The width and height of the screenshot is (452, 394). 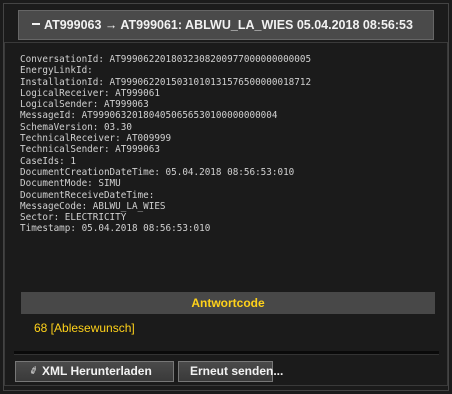 What do you see at coordinates (56, 71) in the screenshot?
I see `detail-energy-link-id: EnergyLinkId:` at bounding box center [56, 71].